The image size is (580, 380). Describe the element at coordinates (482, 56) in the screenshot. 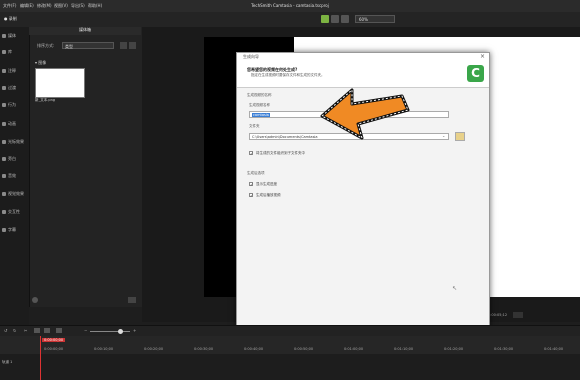

I see `close-icon: ×` at that location.